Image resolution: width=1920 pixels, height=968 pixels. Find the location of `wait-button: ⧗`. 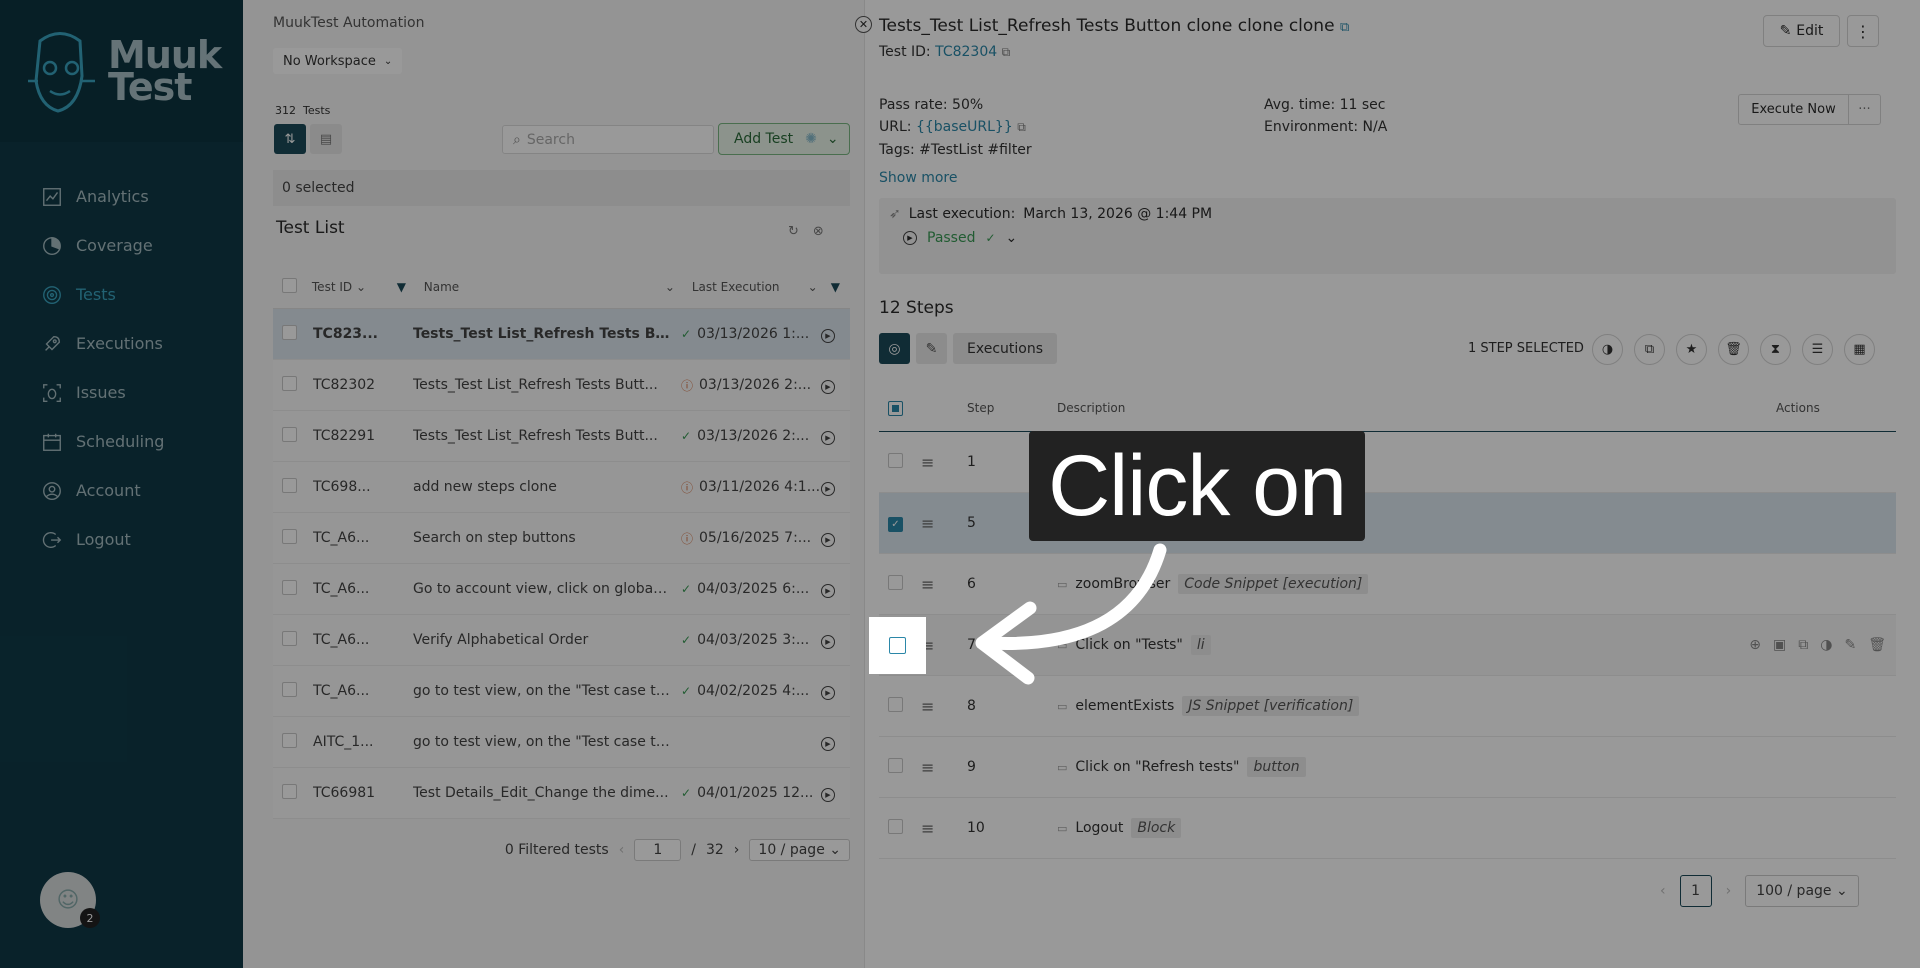

wait-button: ⧗ is located at coordinates (1775, 349).